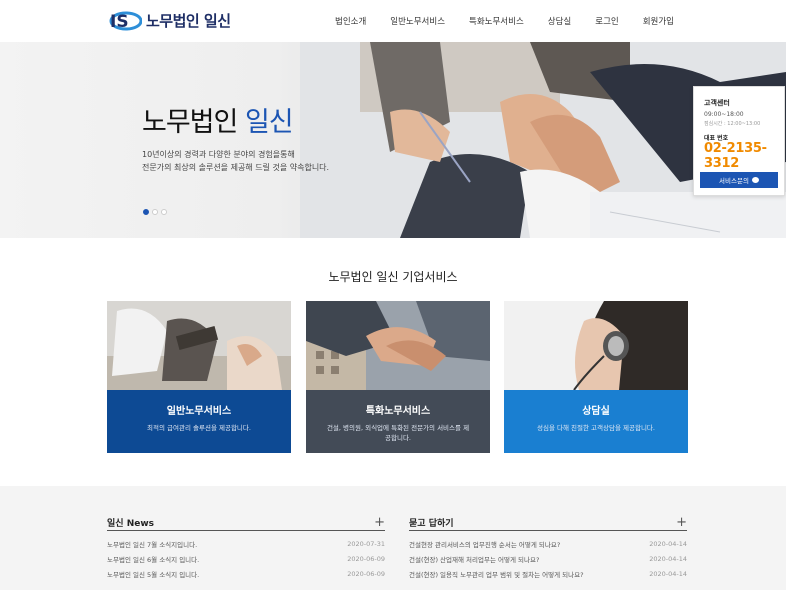 Image resolution: width=786 pixels, height=590 pixels. I want to click on hero-desc-line: 전문가의 최상의 솔루션을 제공해 드릴 것을 약속합니다., so click(236, 167).